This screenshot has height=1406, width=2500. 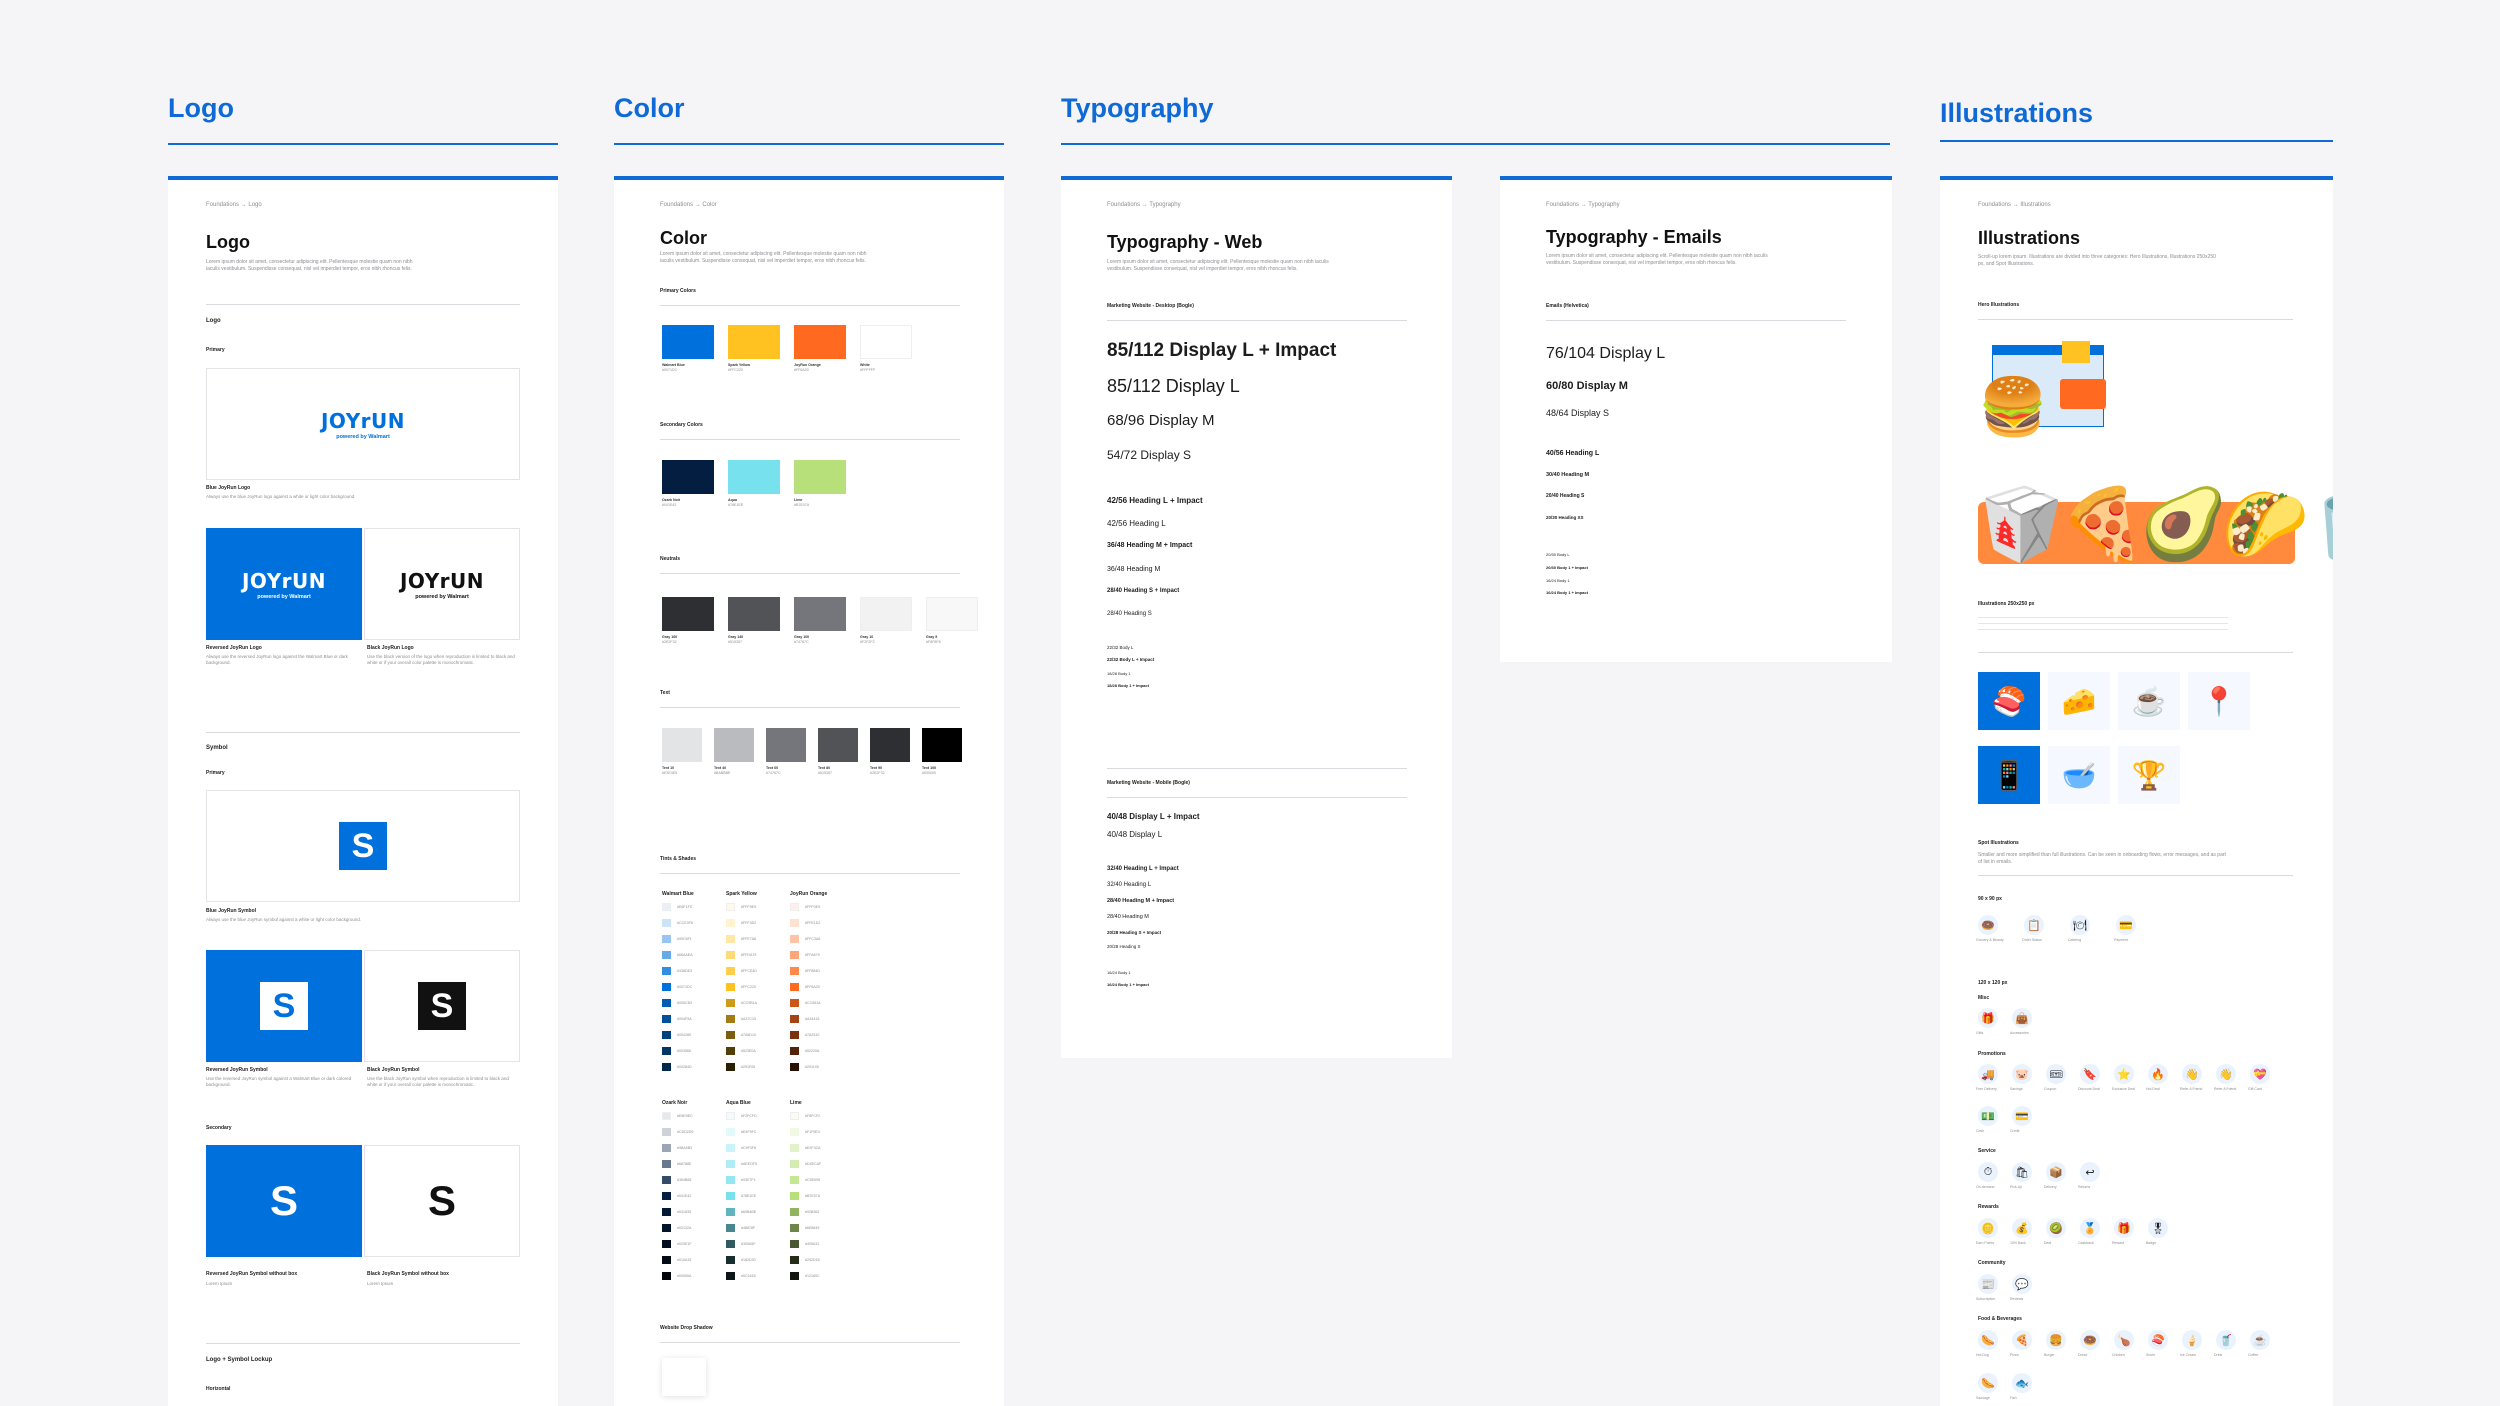 What do you see at coordinates (234, 205) in the screenshot?
I see `breadcrumb: Foundations → Logo` at bounding box center [234, 205].